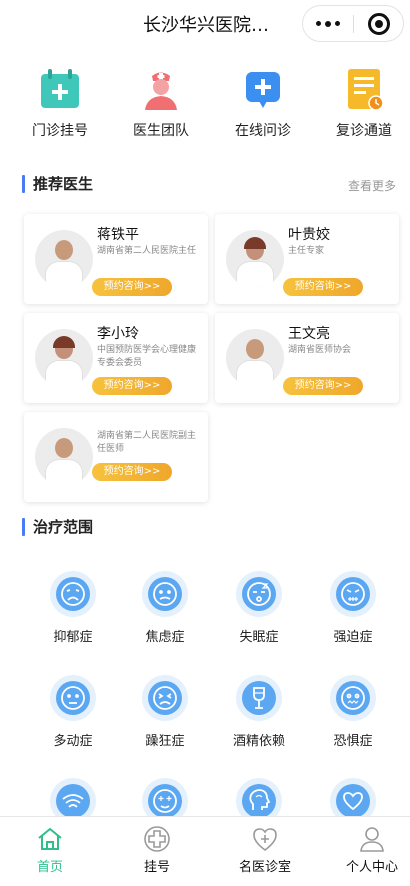  Describe the element at coordinates (263, 89) in the screenshot. I see `chat-plus-icon` at that location.